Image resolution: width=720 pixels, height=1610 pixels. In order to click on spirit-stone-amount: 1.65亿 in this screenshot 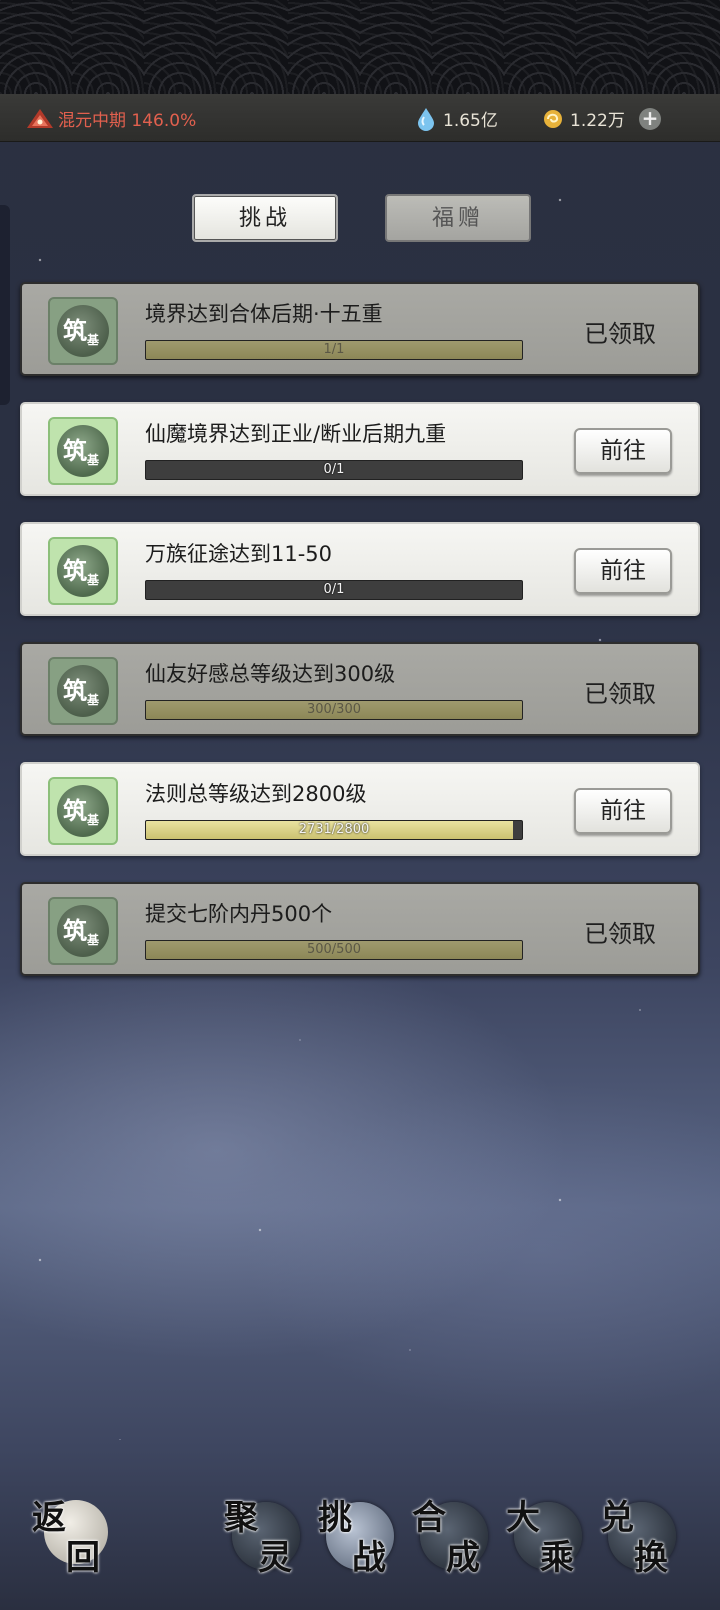, I will do `click(470, 121)`.